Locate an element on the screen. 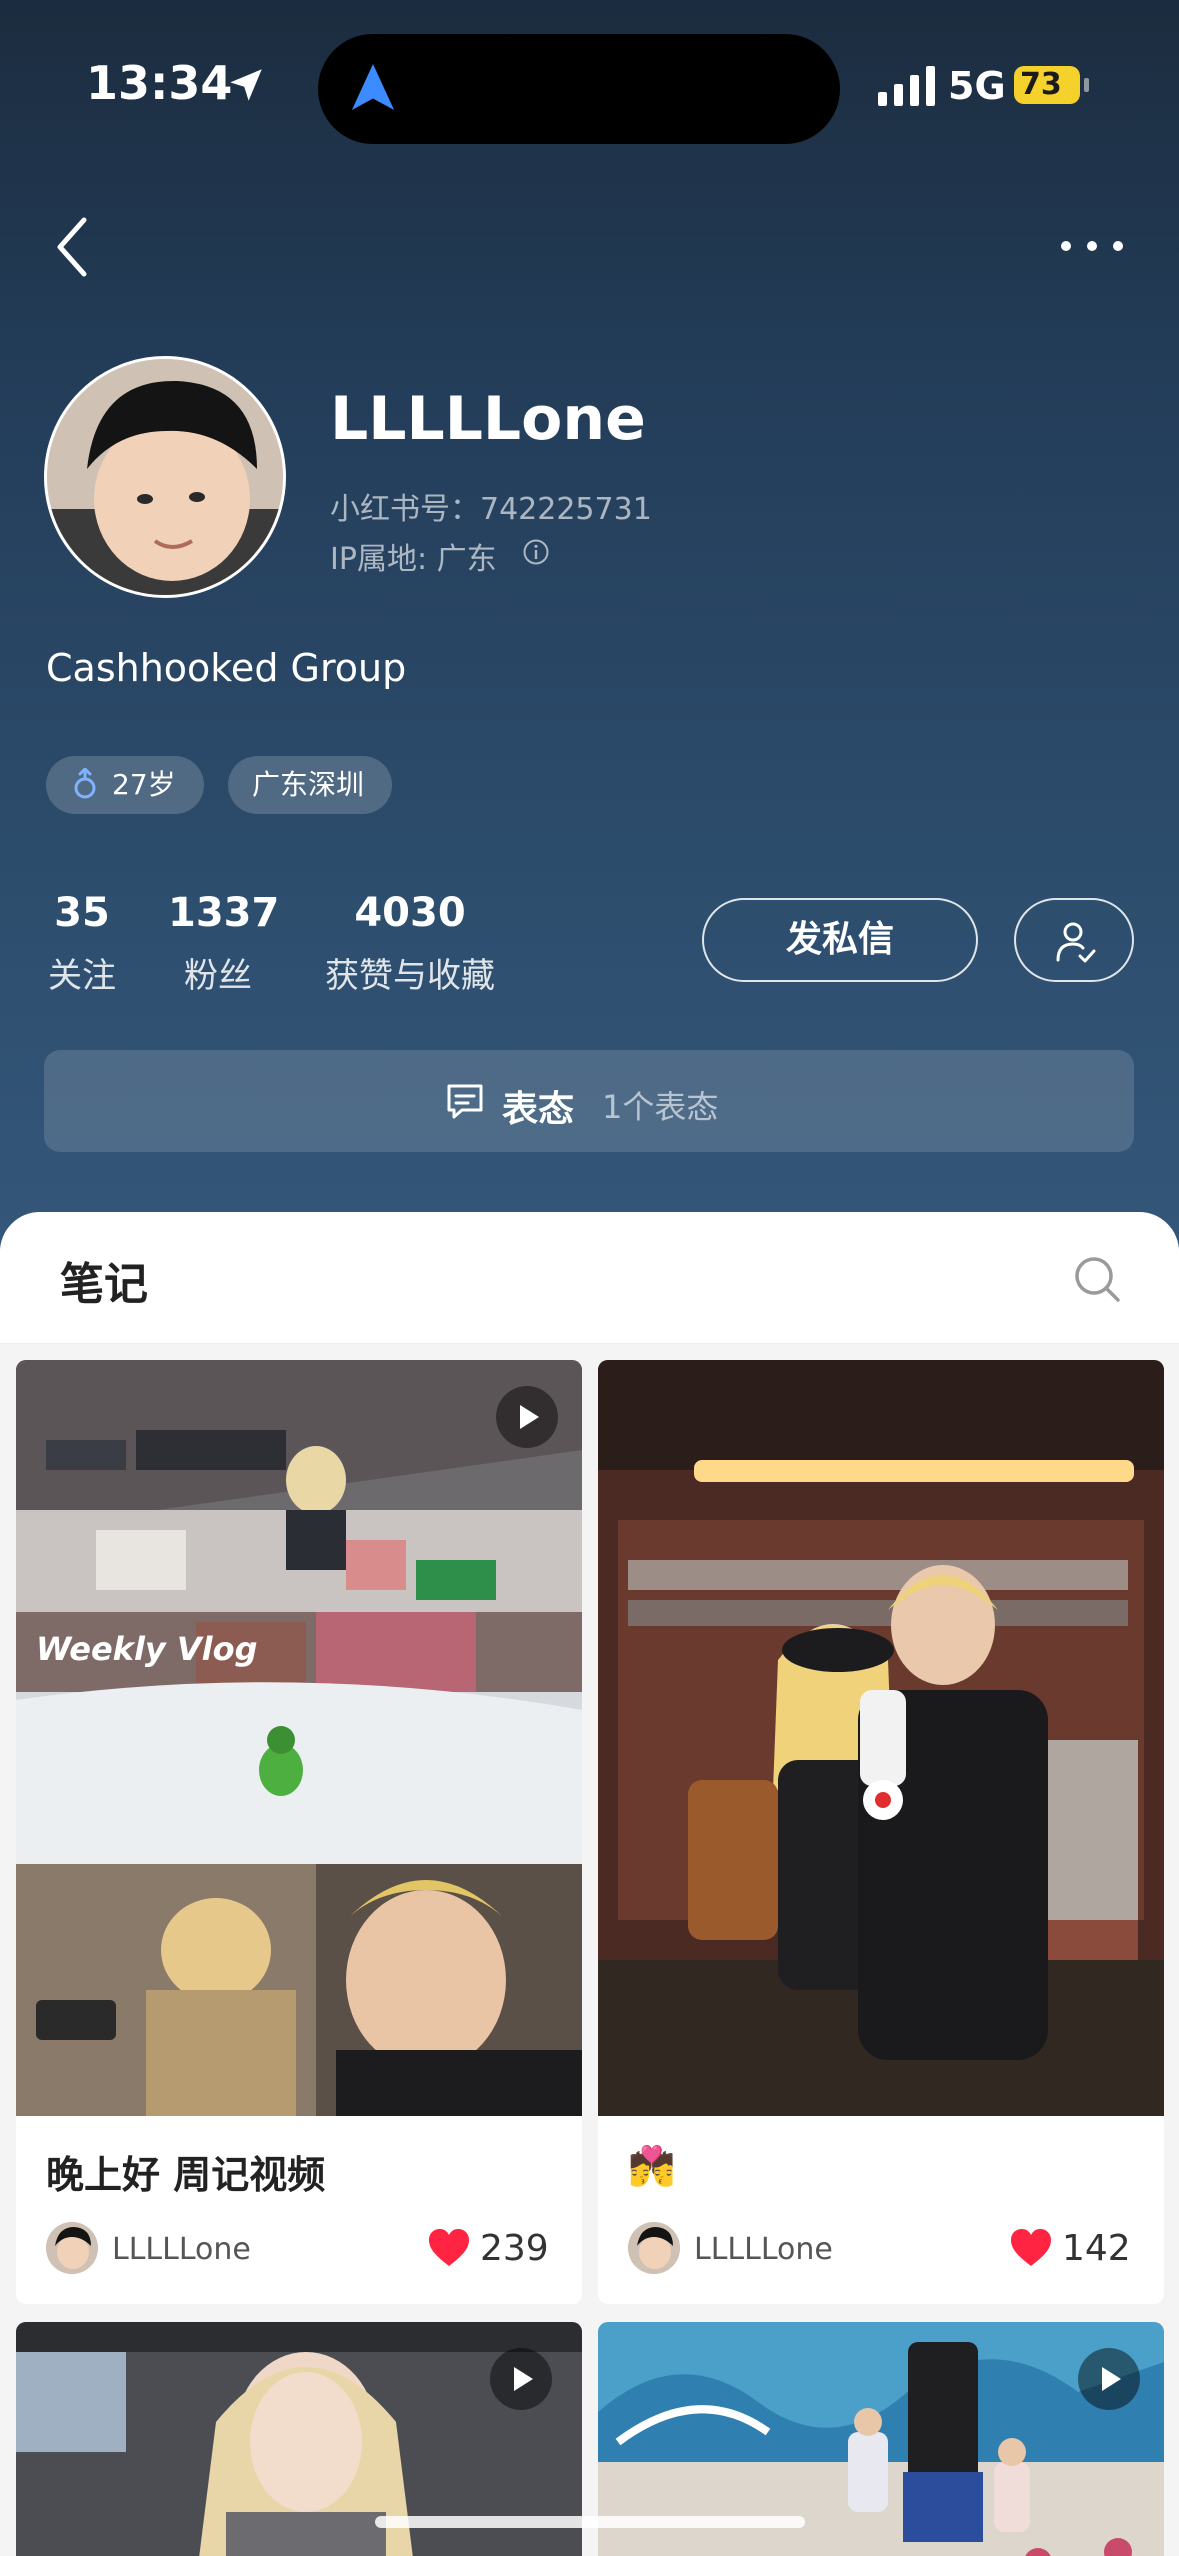 The height and width of the screenshot is (2556, 1179). red-id: 小红书号：742225731 is located at coordinates (491, 506).